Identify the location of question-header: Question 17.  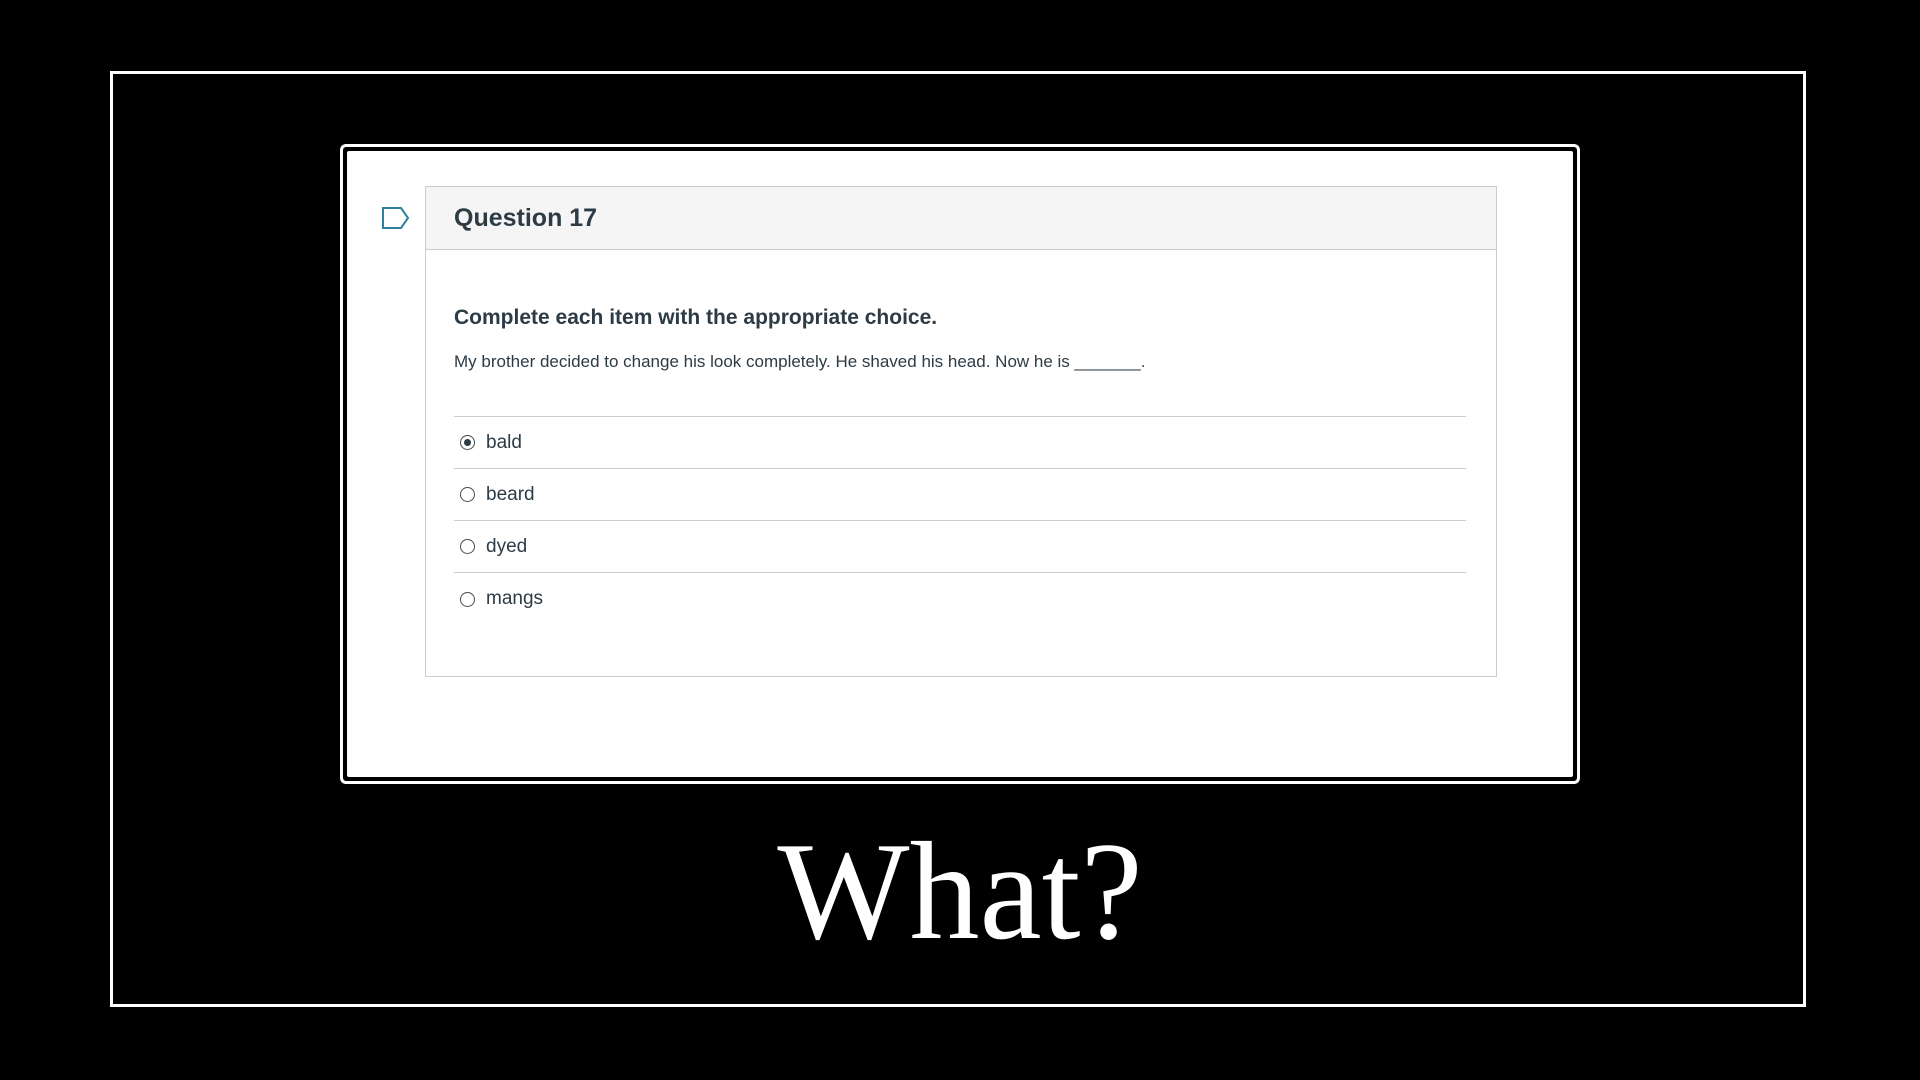
(961, 218).